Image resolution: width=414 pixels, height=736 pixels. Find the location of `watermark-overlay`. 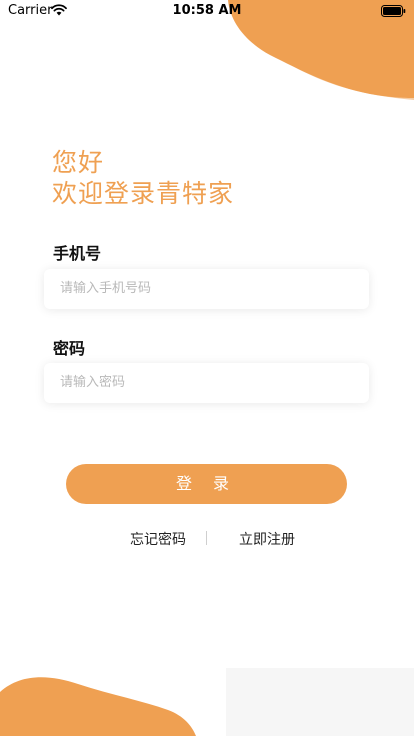

watermark-overlay is located at coordinates (320, 702).